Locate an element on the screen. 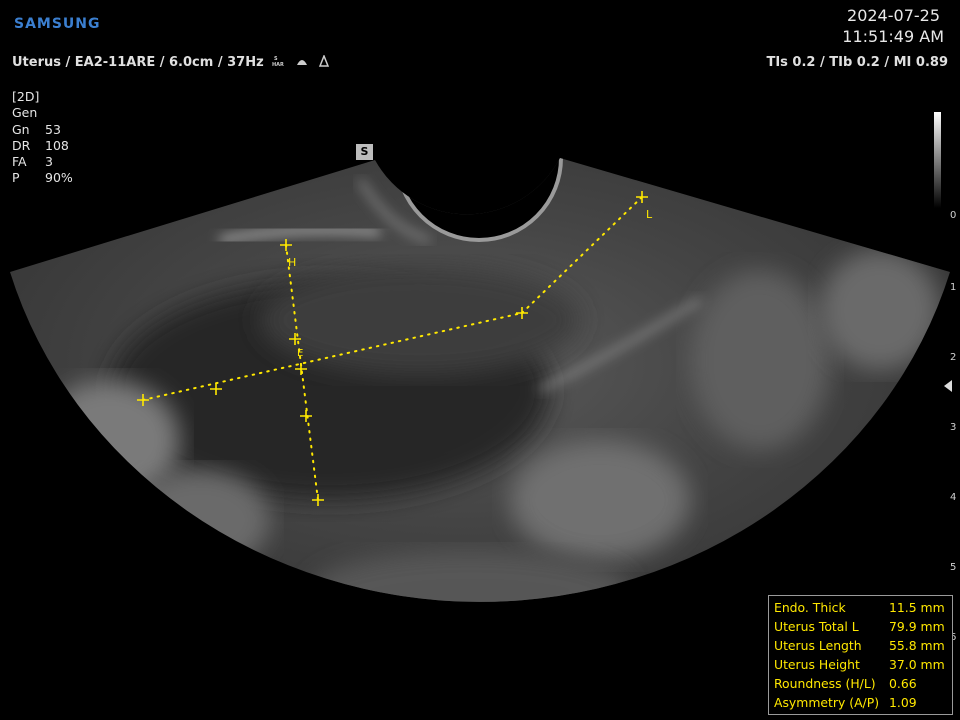 The height and width of the screenshot is (720, 960). result-row: Asymmetry (A/P) 1.09 is located at coordinates (845, 702).